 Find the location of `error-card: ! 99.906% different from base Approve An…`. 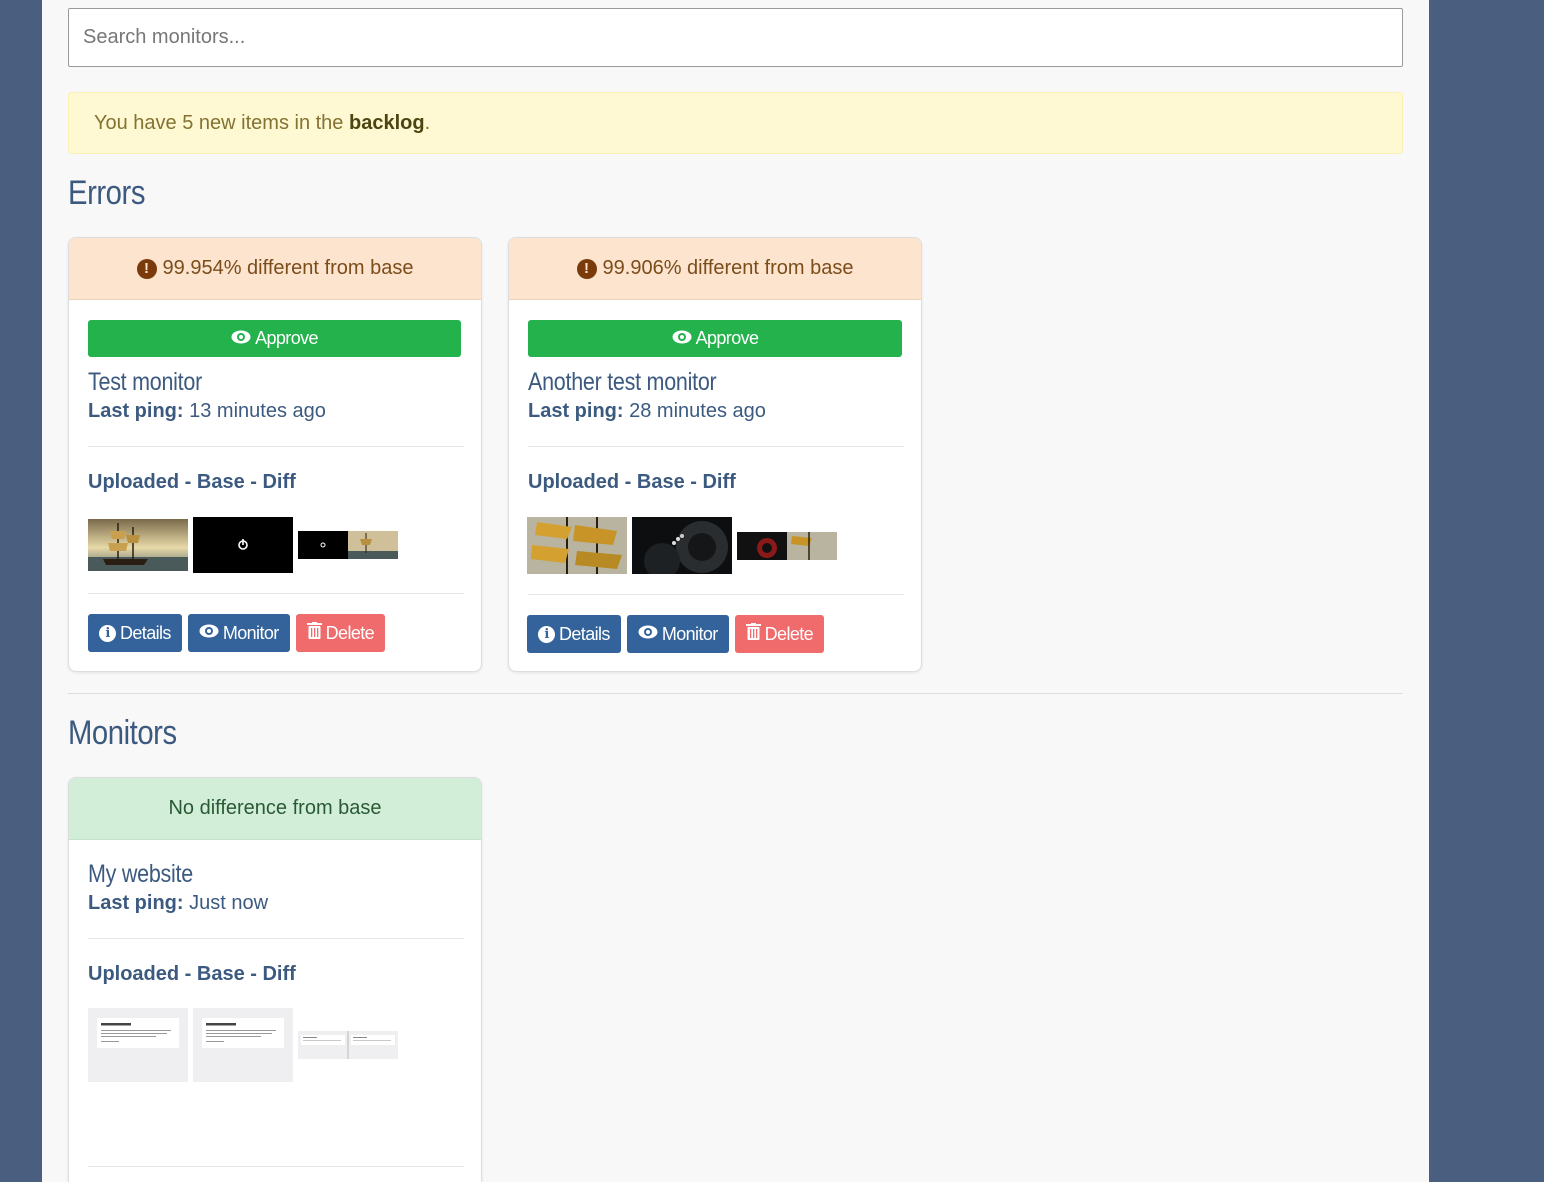

error-card: ! 99.906% different from base Approve An… is located at coordinates (715, 454).